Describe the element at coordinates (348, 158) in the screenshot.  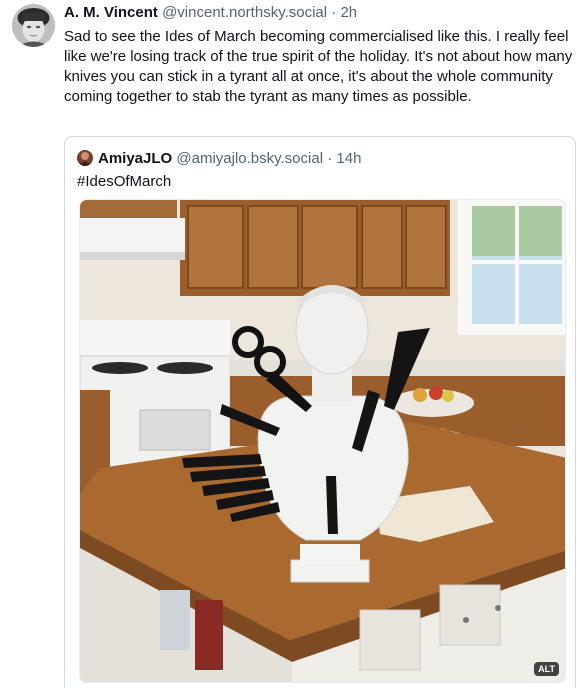
I see `quote-timestamp: 14h` at that location.